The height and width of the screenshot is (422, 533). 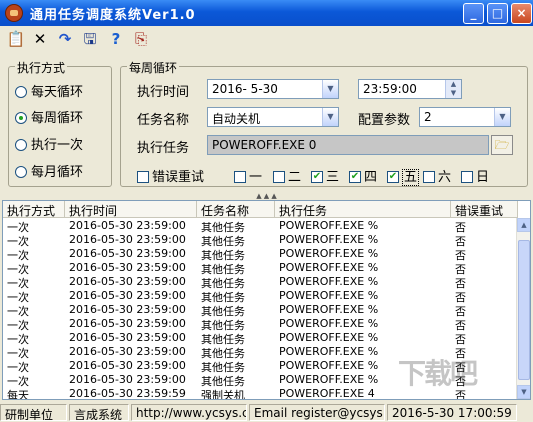 I want to click on exec-mode-group: 执行方式 每天循环 每周循环 执行一次 每月循环, so click(x=60, y=123).